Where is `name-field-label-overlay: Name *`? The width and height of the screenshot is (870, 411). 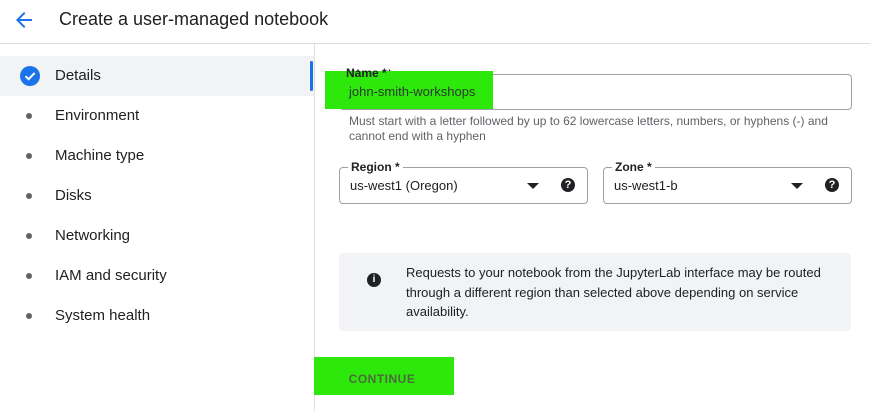 name-field-label-overlay: Name * is located at coordinates (366, 73).